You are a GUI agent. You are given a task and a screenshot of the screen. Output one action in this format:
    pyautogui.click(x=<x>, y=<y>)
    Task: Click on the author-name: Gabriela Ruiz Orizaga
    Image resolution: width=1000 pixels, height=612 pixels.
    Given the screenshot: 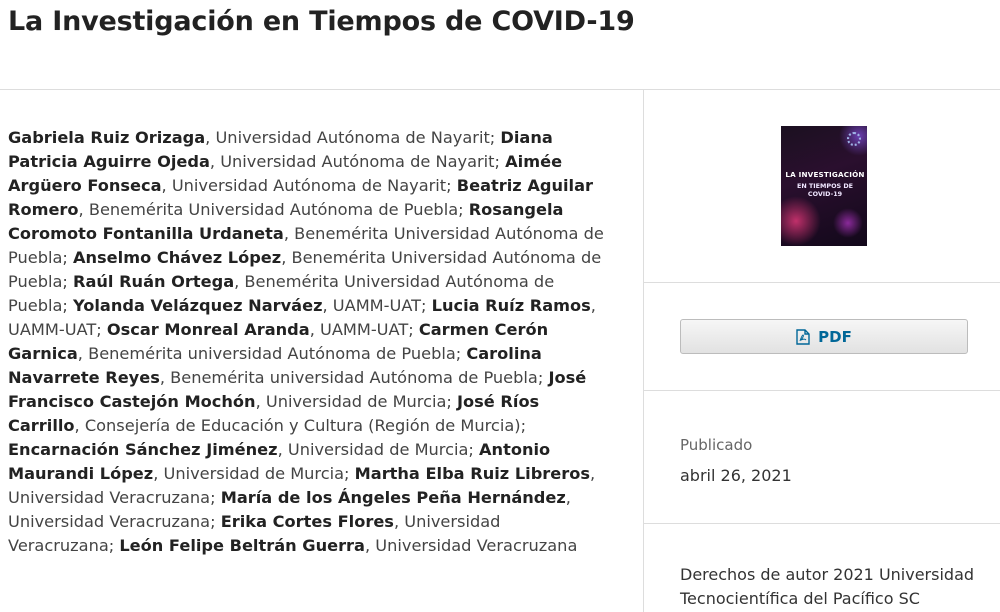 What is the action you would take?
    pyautogui.click(x=107, y=137)
    